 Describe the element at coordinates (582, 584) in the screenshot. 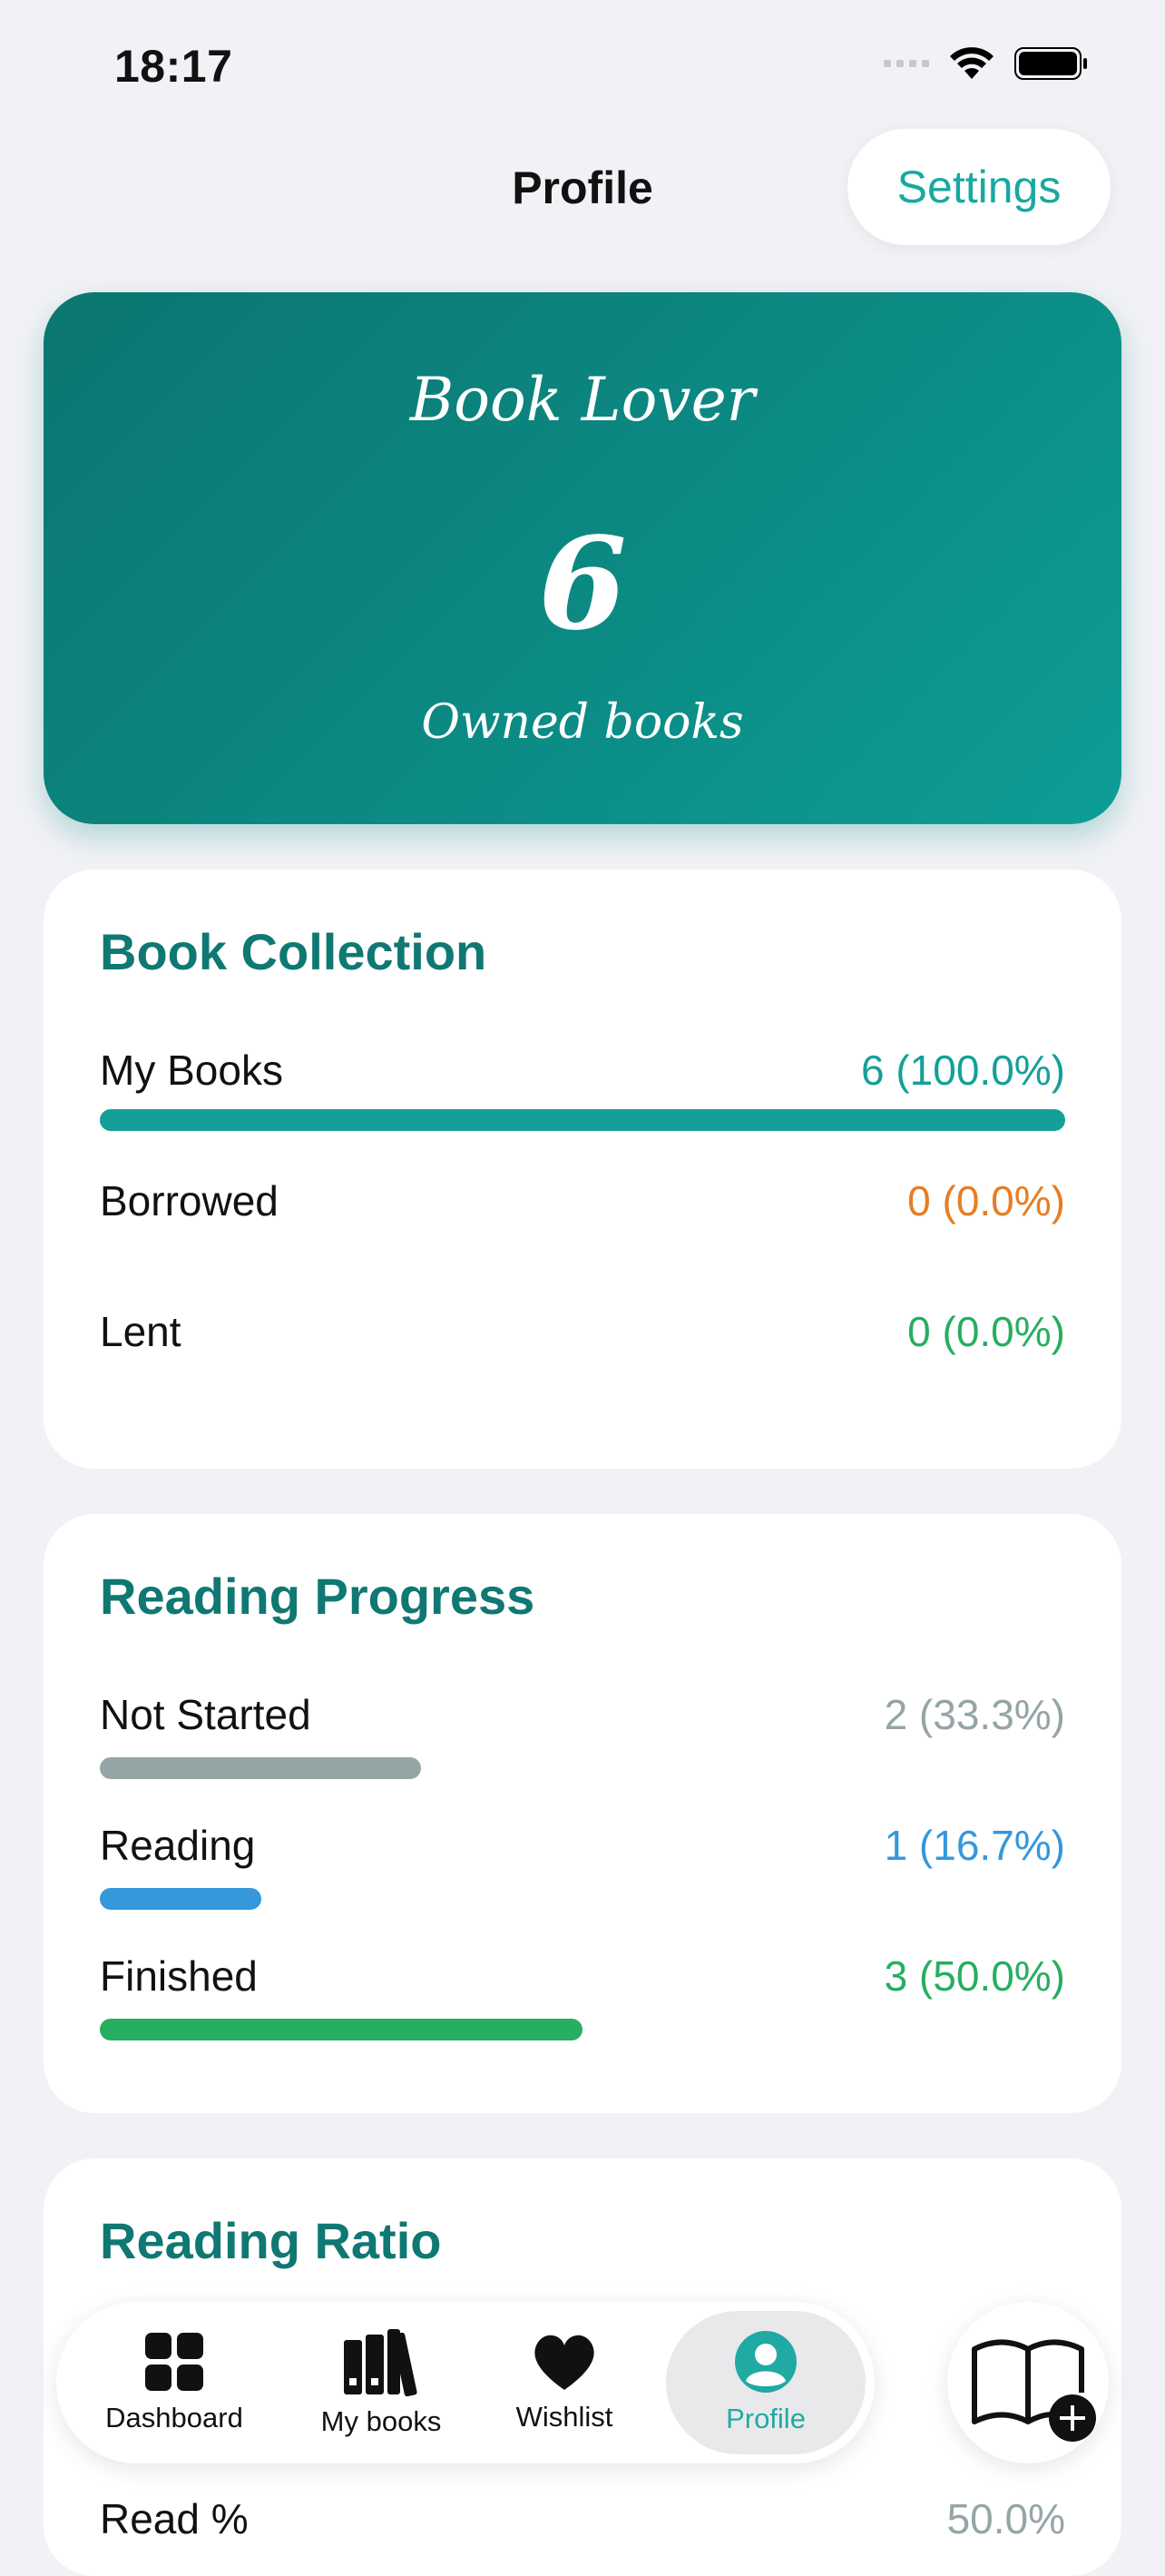

I see `owned-books-count: 6` at that location.